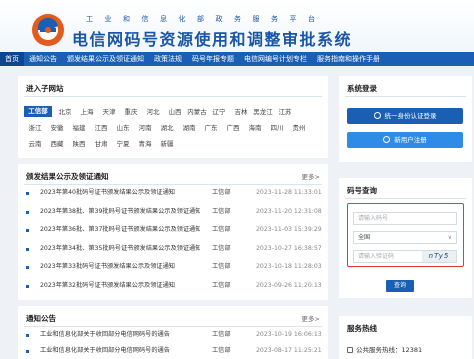 Image resolution: width=474 pixels, height=359 pixels. What do you see at coordinates (405, 116) in the screenshot?
I see `unified-login-button: 统一身份认证登录` at bounding box center [405, 116].